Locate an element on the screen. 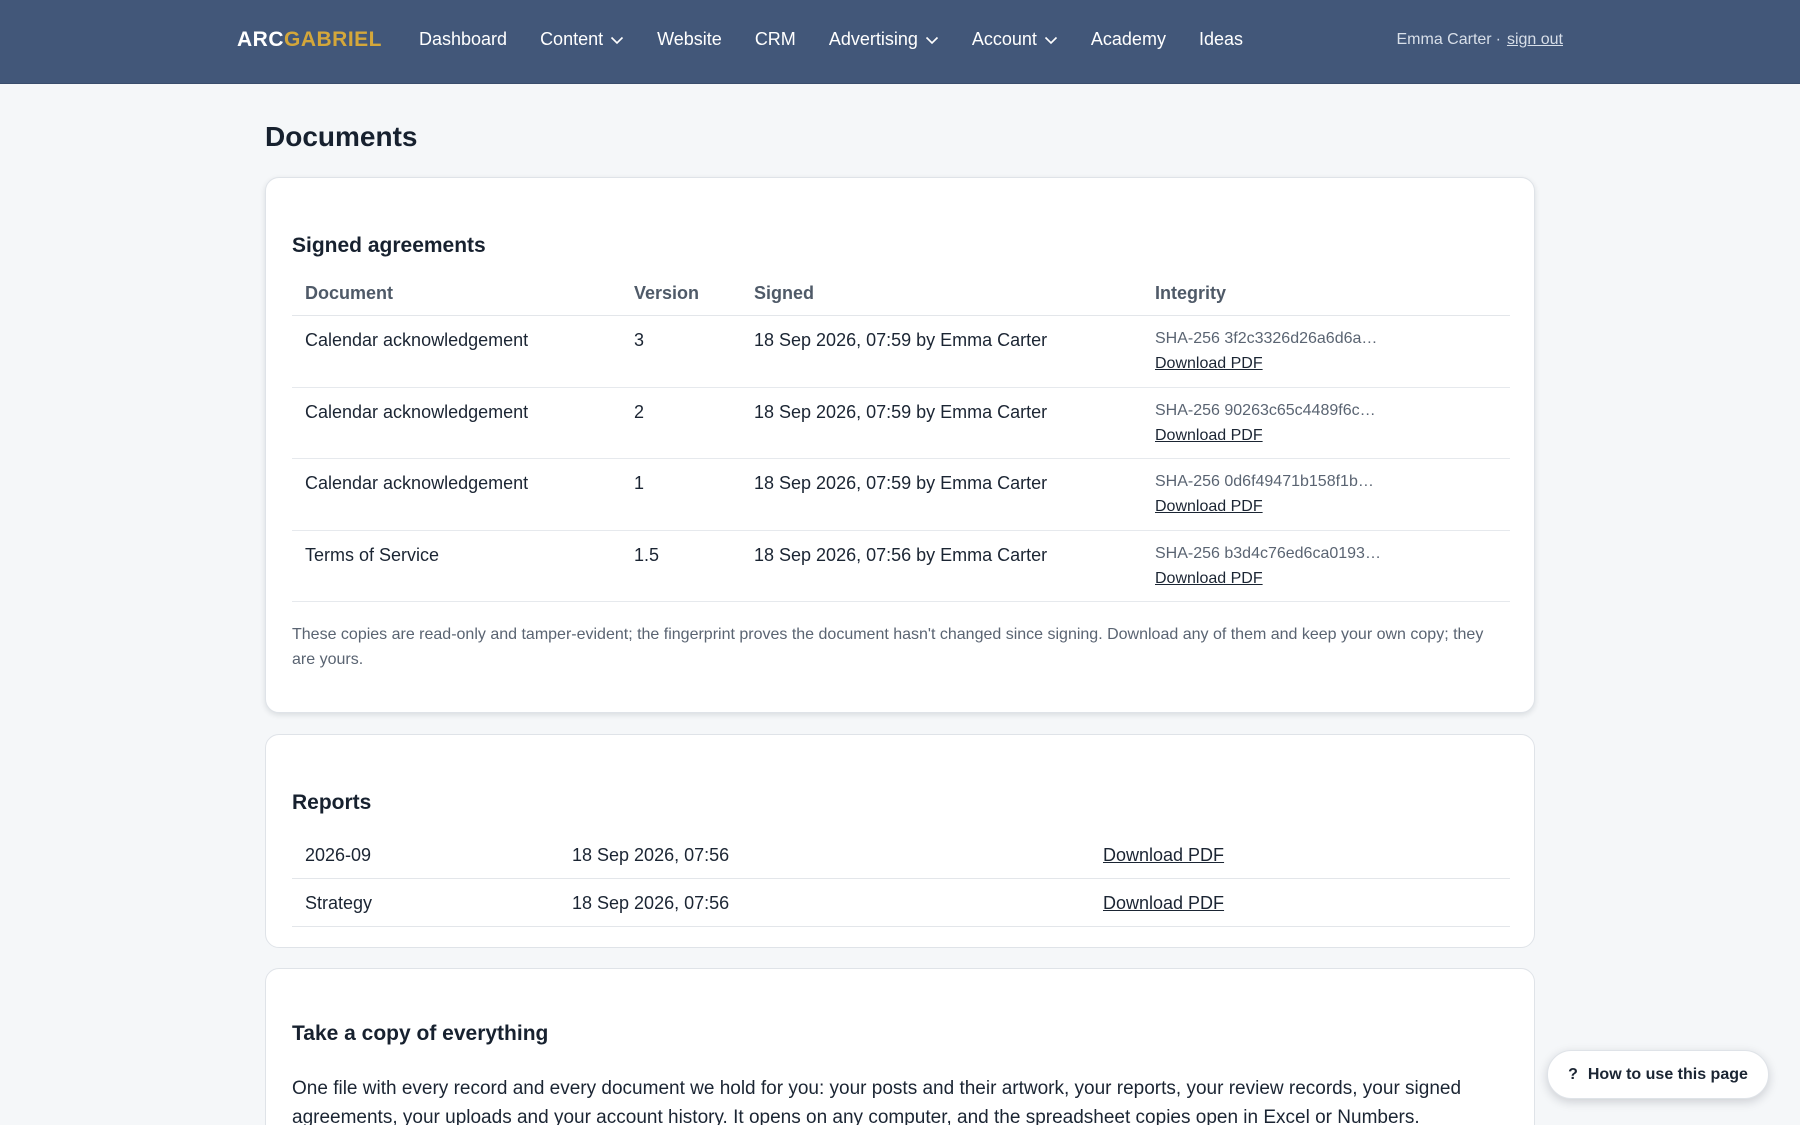  page-title: Documents is located at coordinates (341, 136).